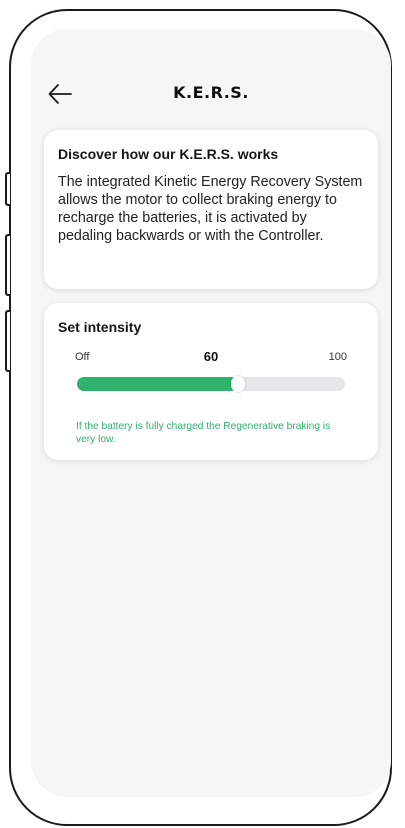 This screenshot has height=828, width=405. Describe the element at coordinates (100, 327) in the screenshot. I see `intensity-card-title: Set intensity` at that location.